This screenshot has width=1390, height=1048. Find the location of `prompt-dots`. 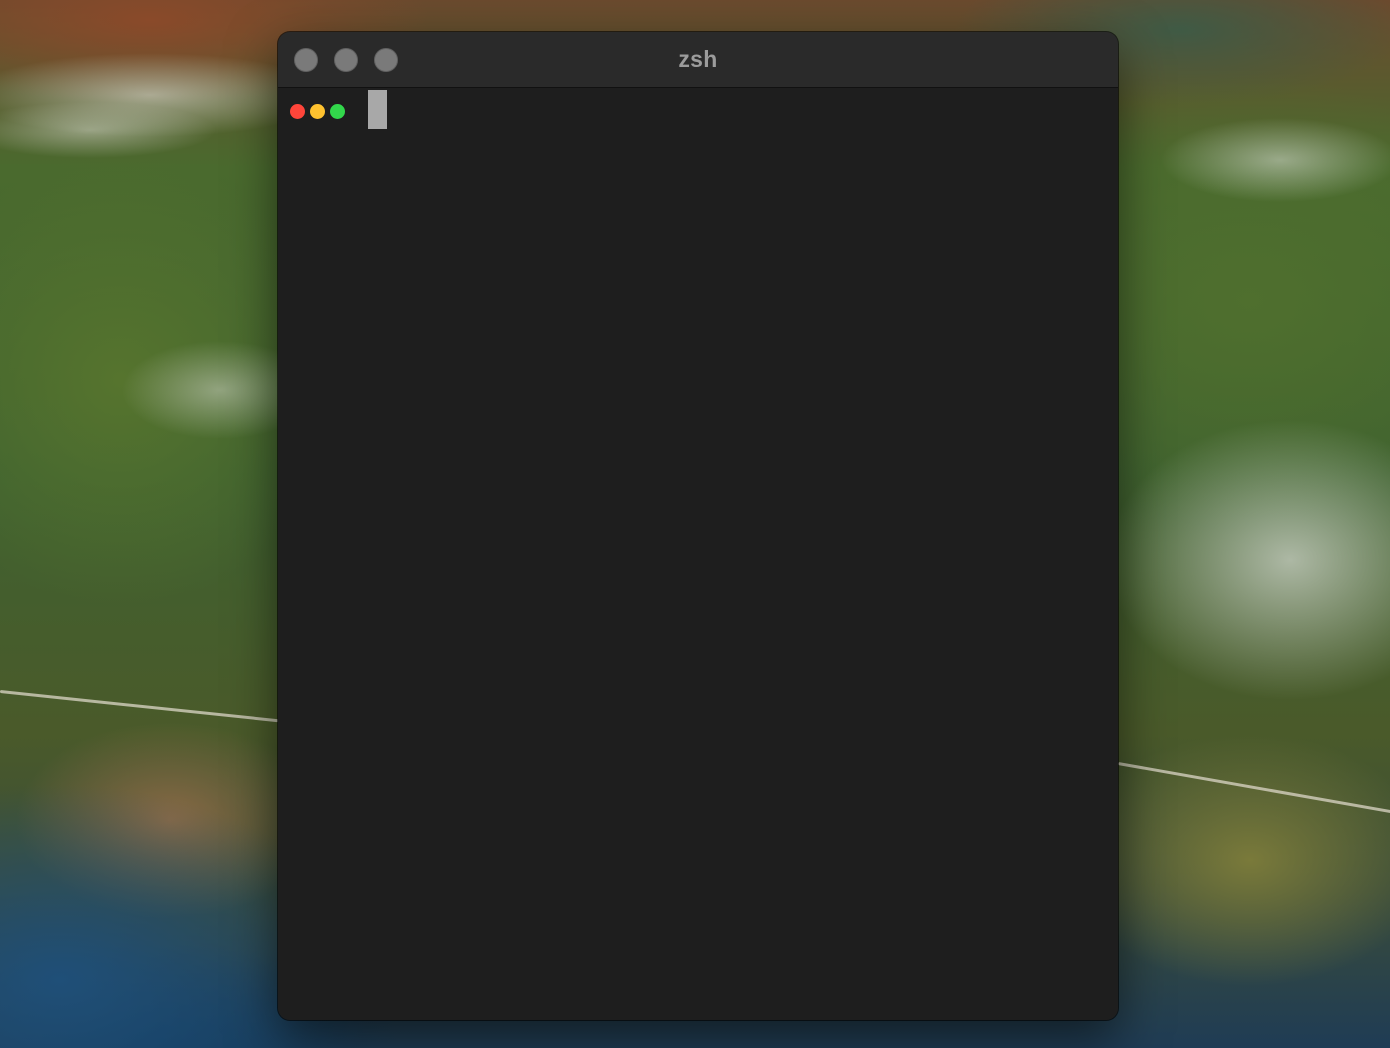

prompt-dots is located at coordinates (317, 111).